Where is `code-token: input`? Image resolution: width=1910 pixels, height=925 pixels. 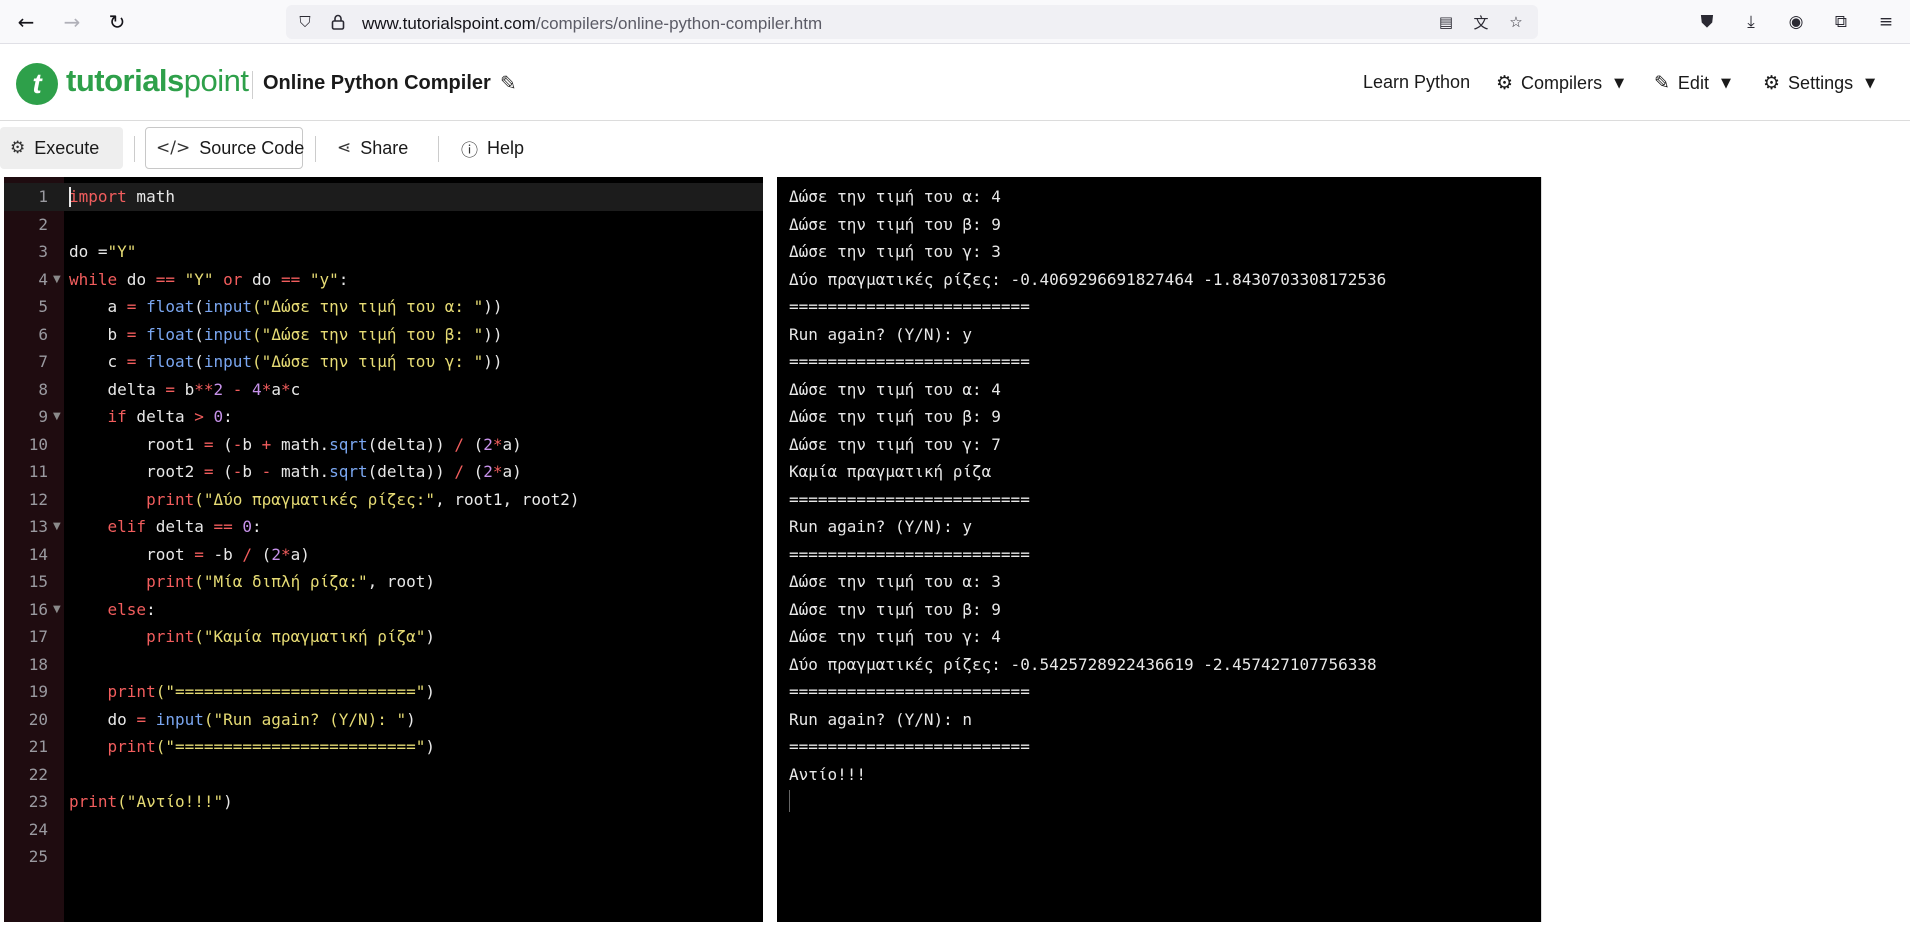 code-token: input is located at coordinates (228, 361).